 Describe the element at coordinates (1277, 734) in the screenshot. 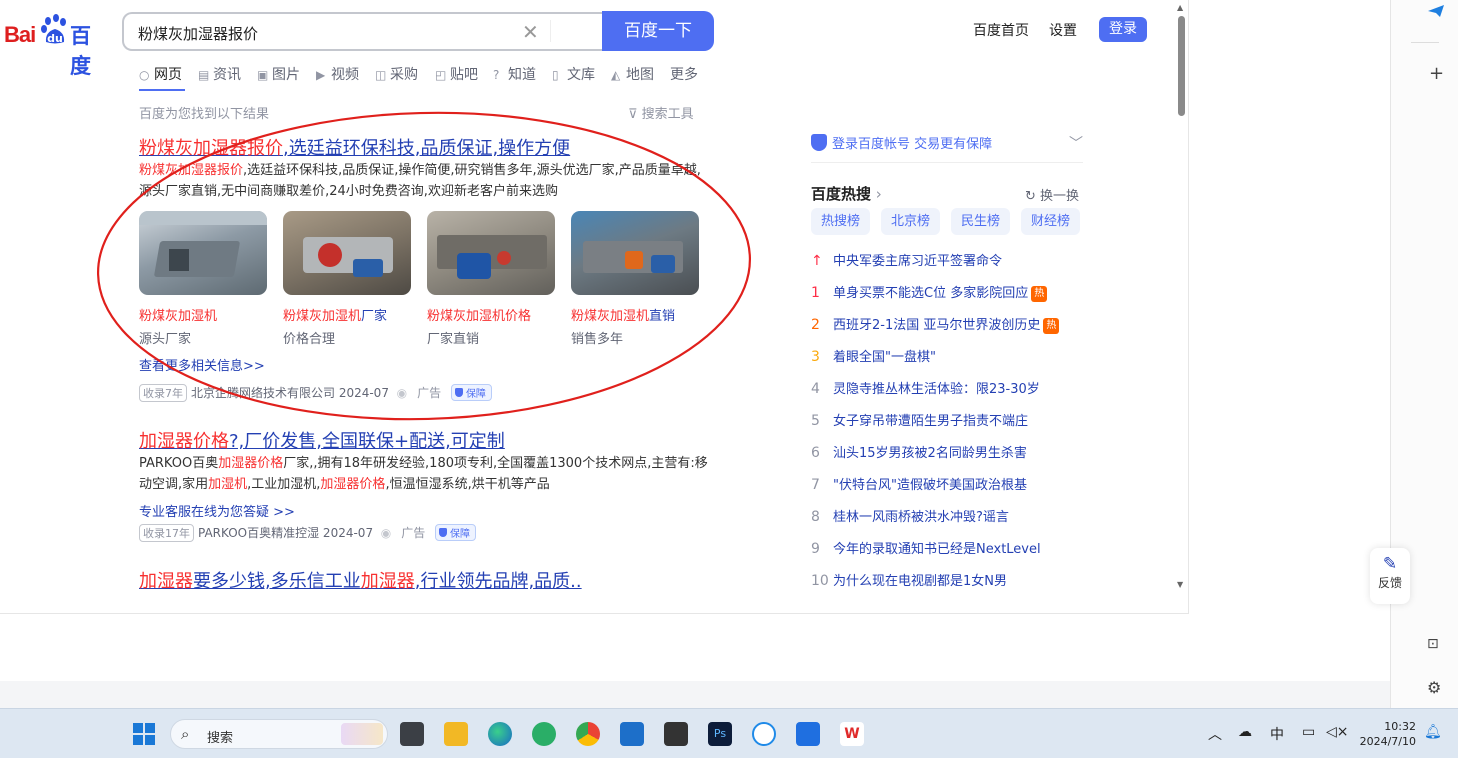

I see `ime-indicator: 中` at that location.